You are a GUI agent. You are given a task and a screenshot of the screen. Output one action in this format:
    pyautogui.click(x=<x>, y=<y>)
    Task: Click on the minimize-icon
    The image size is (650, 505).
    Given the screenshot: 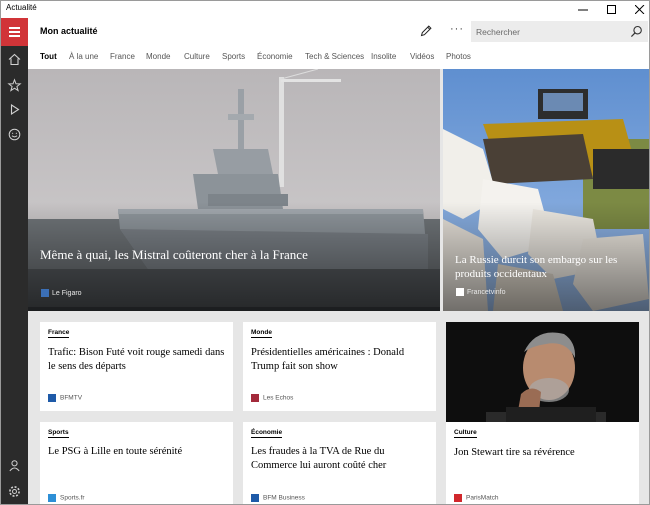 What is the action you would take?
    pyautogui.click(x=583, y=10)
    